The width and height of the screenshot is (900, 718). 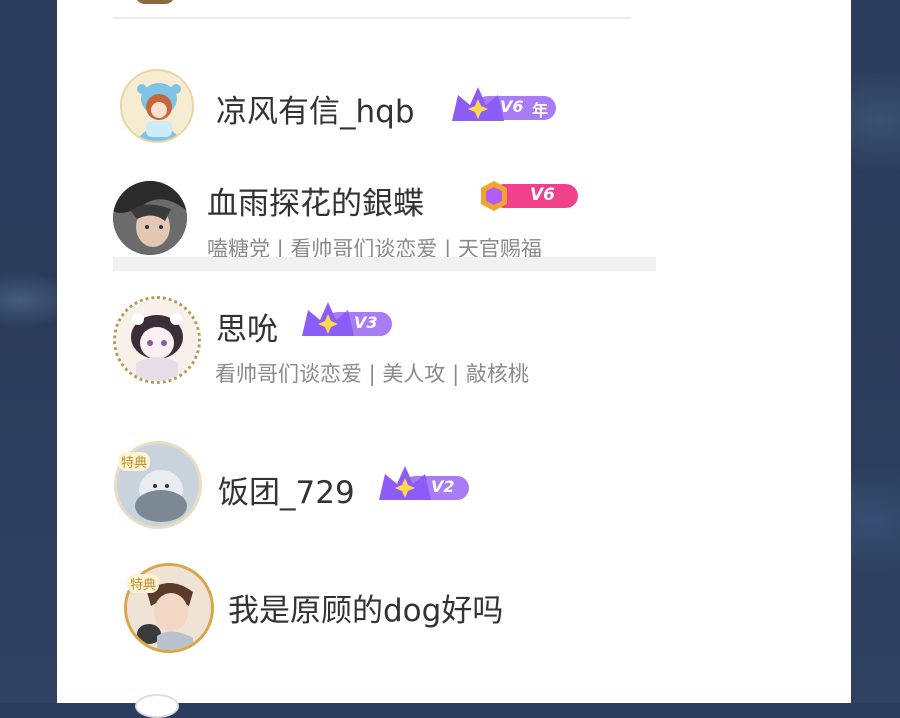 What do you see at coordinates (424, 483) in the screenshot?
I see `vip-level-badge: V2` at bounding box center [424, 483].